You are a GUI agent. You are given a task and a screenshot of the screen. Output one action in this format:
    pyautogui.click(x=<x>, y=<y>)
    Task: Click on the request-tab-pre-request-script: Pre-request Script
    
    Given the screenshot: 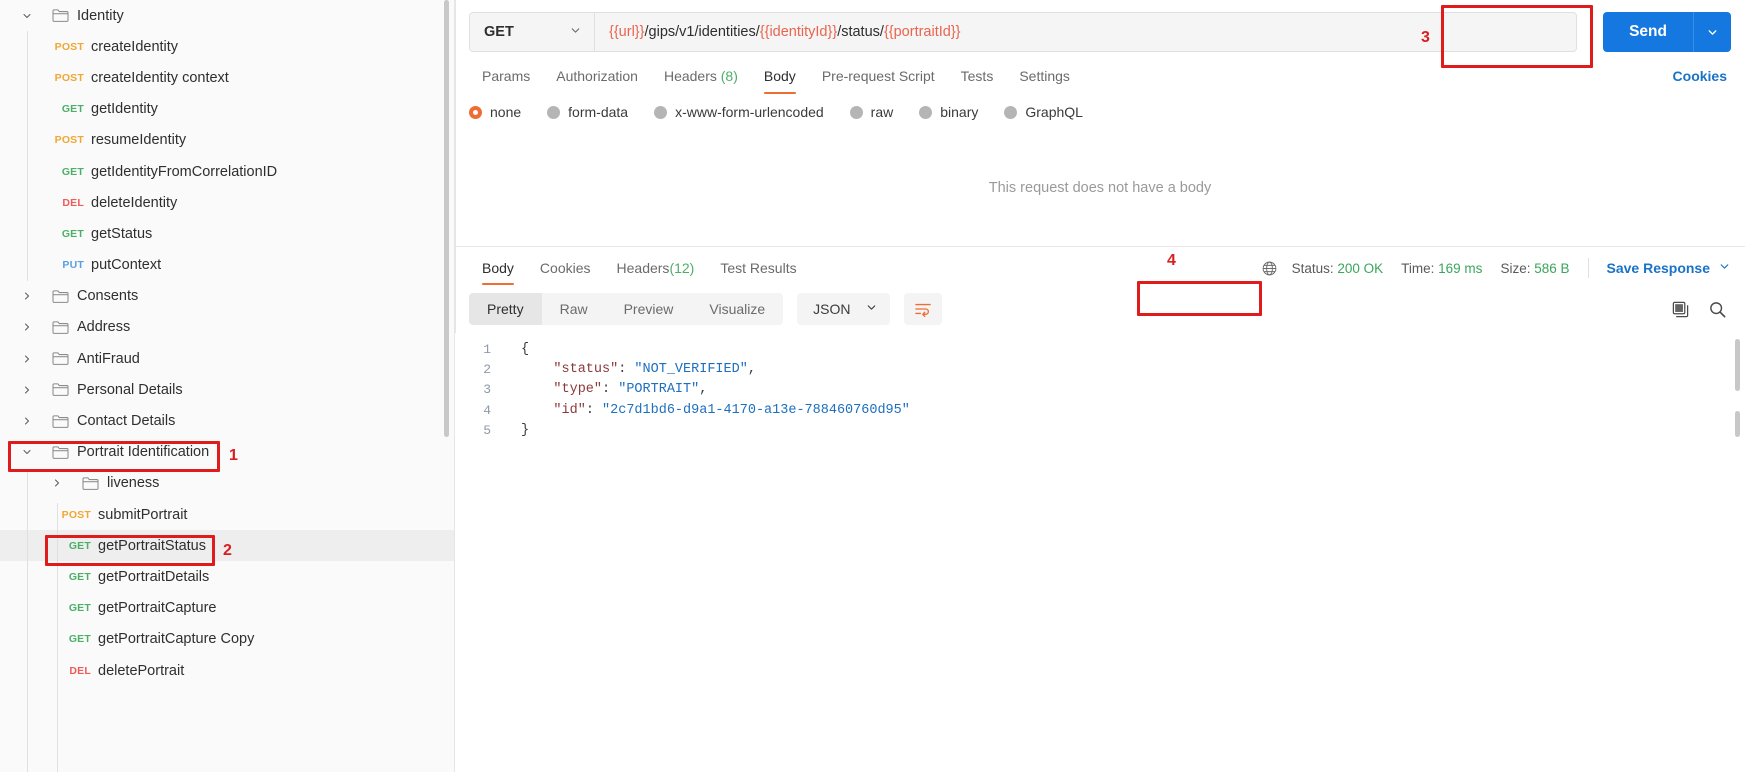 What is the action you would take?
    pyautogui.click(x=878, y=78)
    